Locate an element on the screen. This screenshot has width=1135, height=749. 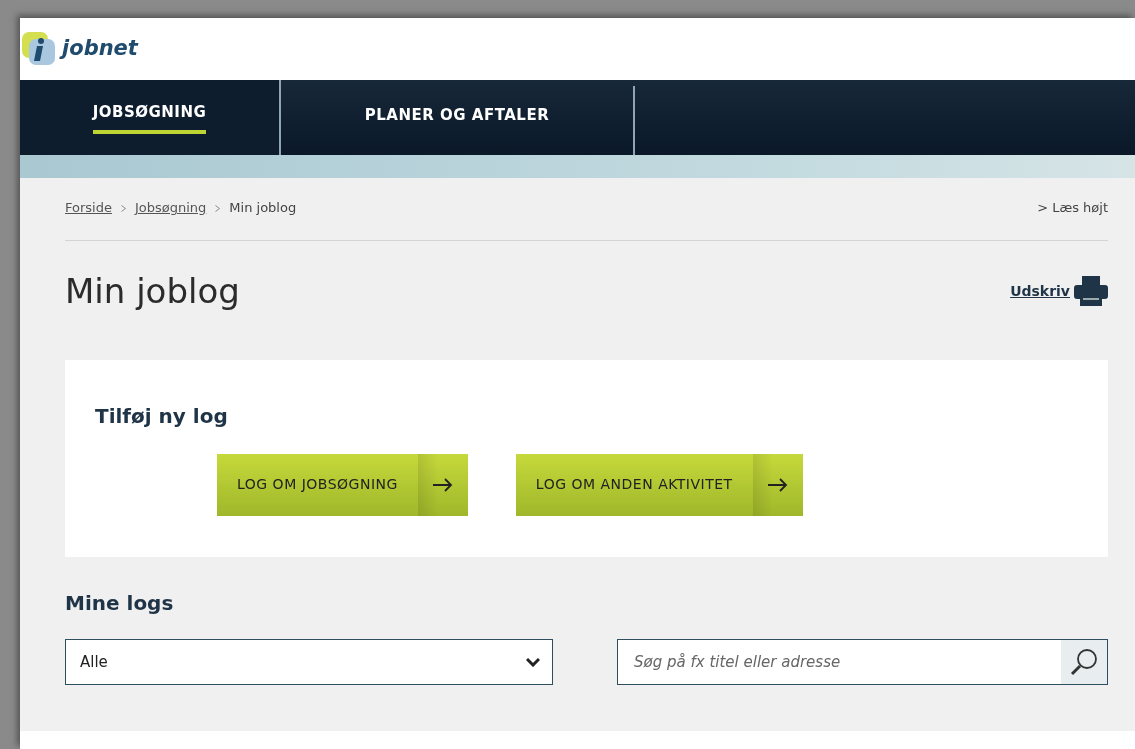
chevron-down-icon is located at coordinates (533, 661).